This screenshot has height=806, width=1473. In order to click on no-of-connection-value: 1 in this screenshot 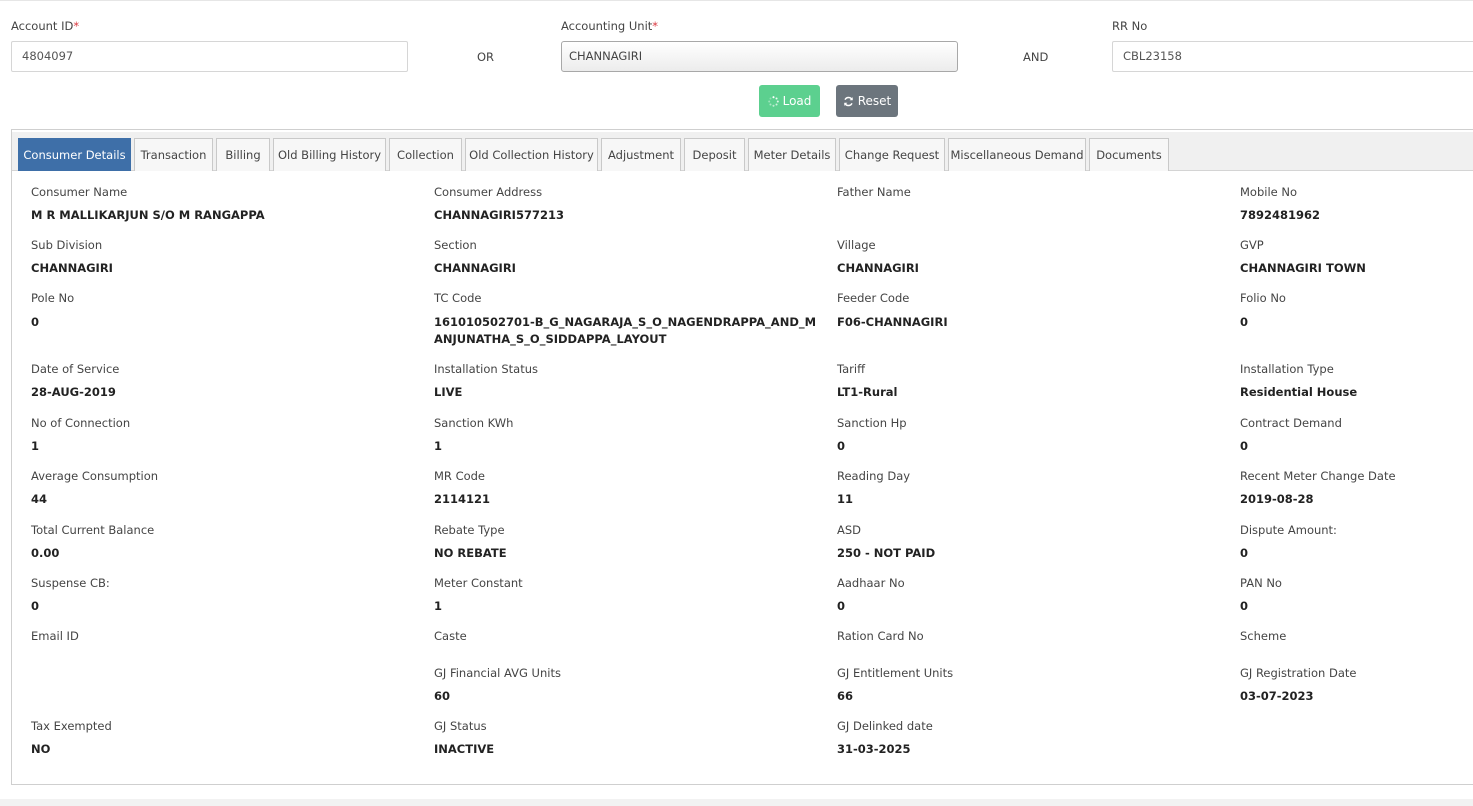, I will do `click(35, 446)`.